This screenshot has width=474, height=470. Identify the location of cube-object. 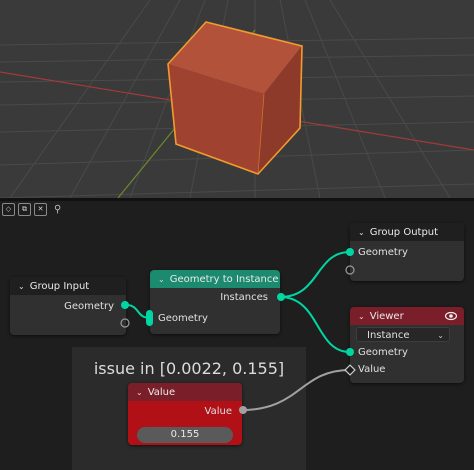
(235, 98).